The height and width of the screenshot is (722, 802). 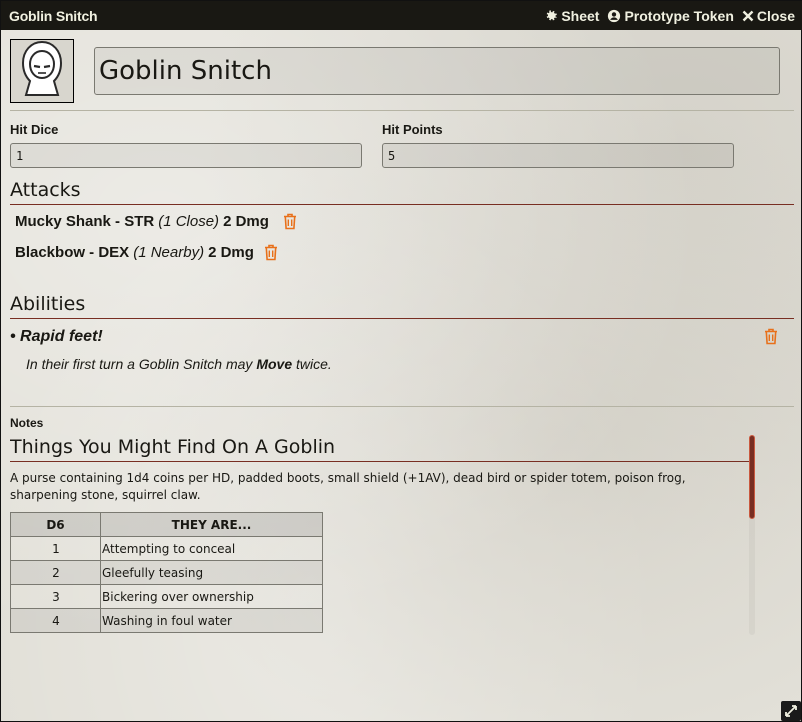 What do you see at coordinates (775, 15) in the screenshot?
I see `close-label: Close` at bounding box center [775, 15].